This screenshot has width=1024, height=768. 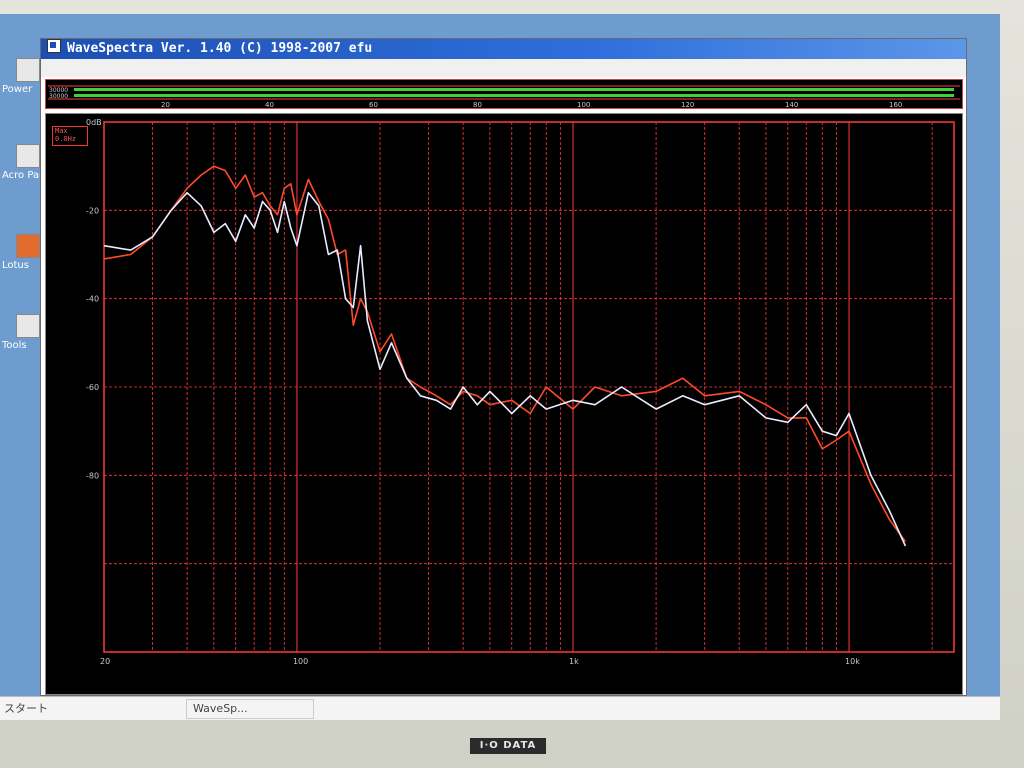 I want to click on y-tick-label: 0dB, so click(x=94, y=122).